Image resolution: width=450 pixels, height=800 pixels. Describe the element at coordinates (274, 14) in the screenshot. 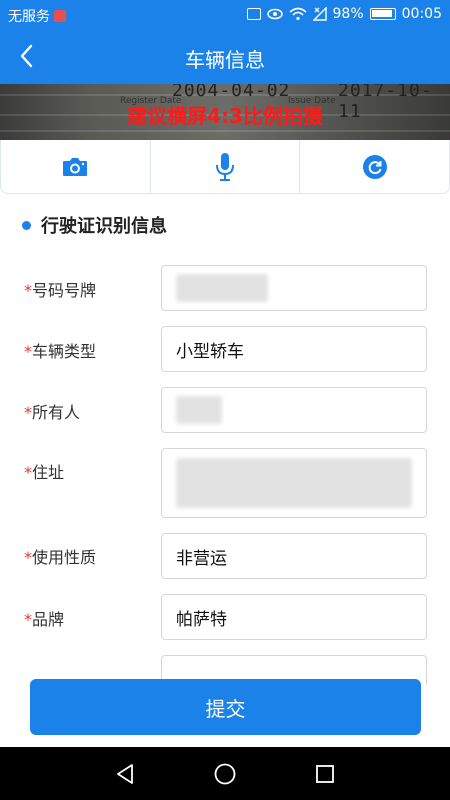

I see `eye-comfort-icon` at that location.